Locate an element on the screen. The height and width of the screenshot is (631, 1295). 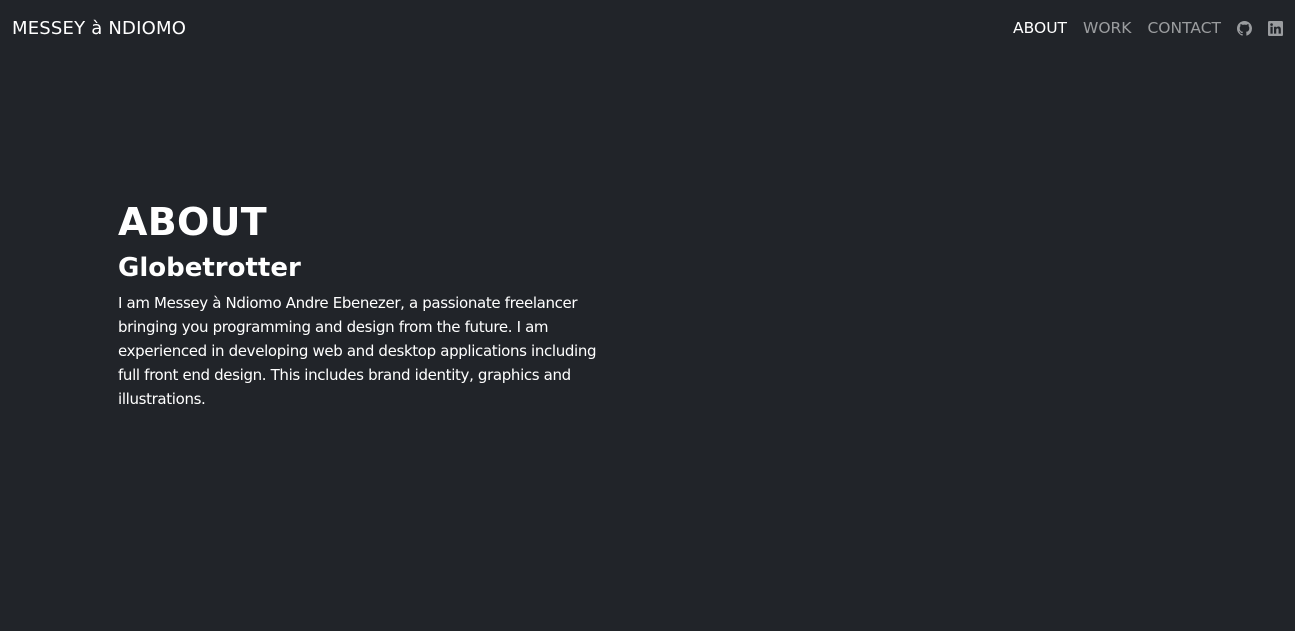
navbar: MESSEY à NDIOMO ABOUT WORK CONTACT is located at coordinates (647, 28).